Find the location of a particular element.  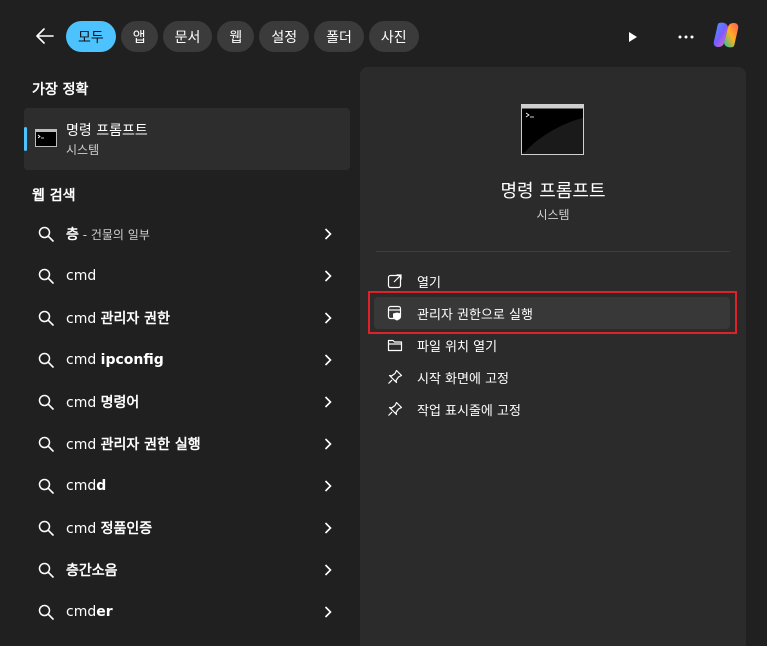

more-filters-button is located at coordinates (633, 37).